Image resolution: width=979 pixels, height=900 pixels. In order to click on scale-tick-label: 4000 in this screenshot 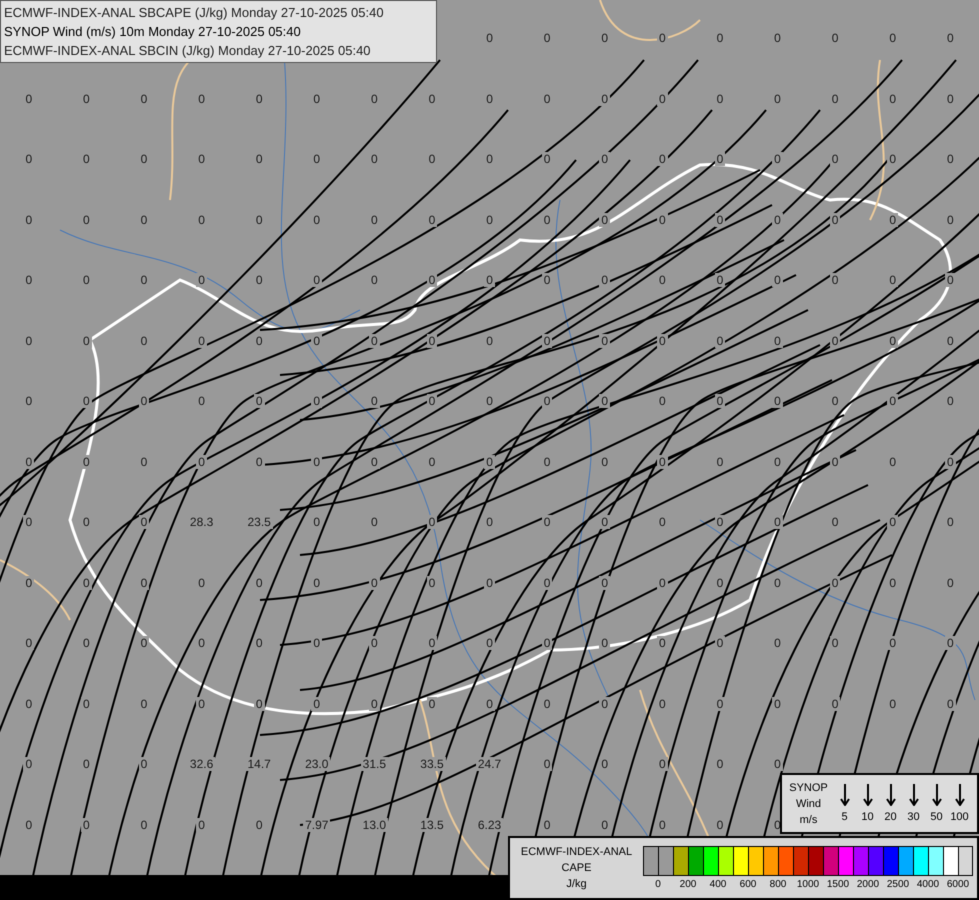, I will do `click(928, 885)`.